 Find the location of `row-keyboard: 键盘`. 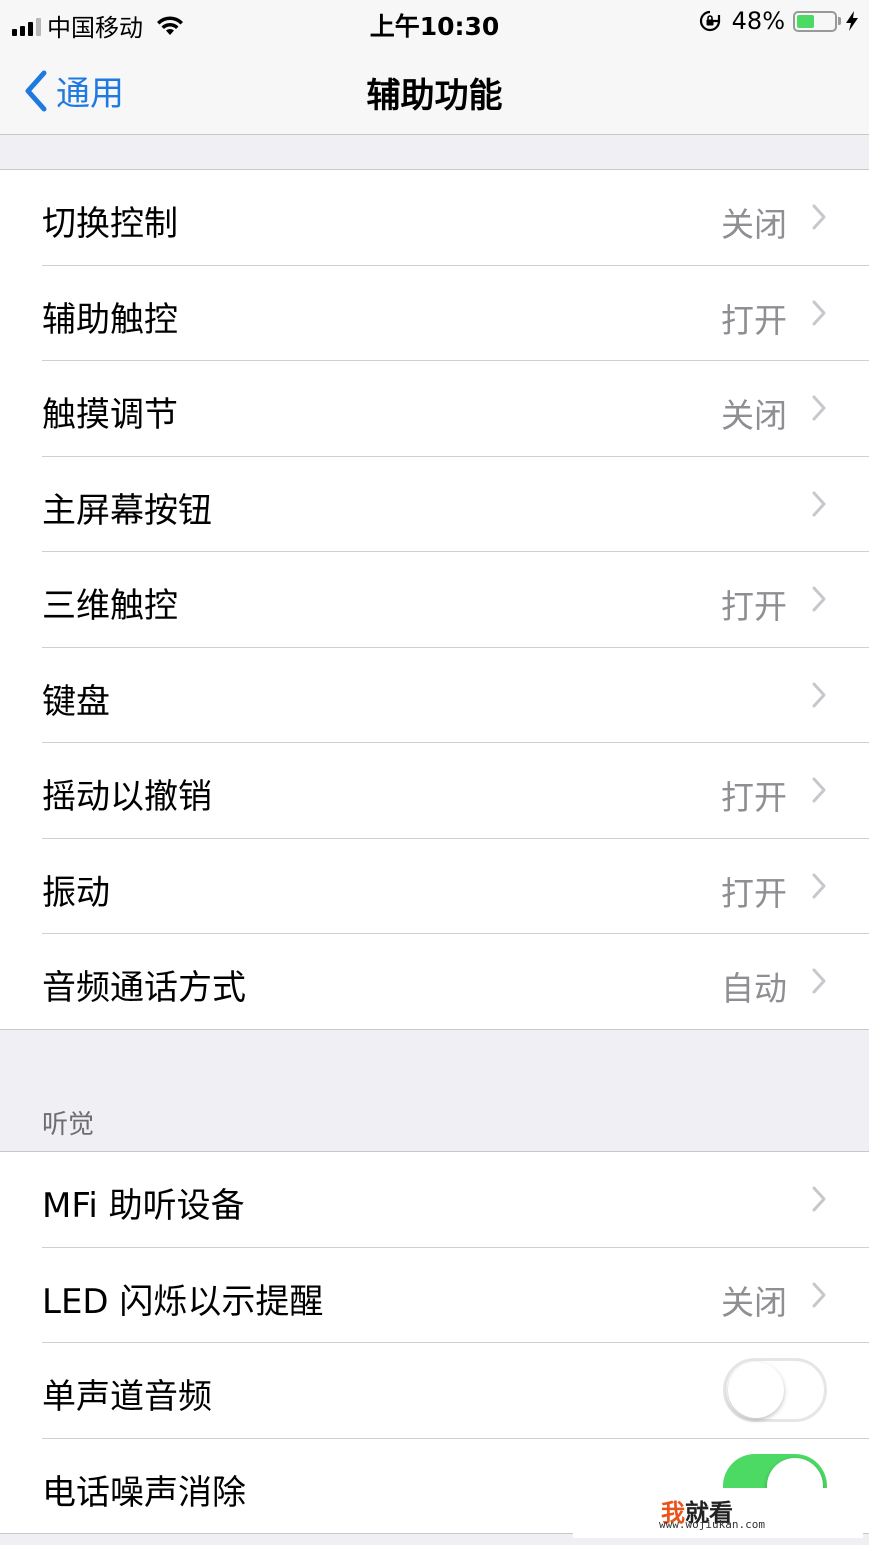

row-keyboard: 键盘 is located at coordinates (455, 695).